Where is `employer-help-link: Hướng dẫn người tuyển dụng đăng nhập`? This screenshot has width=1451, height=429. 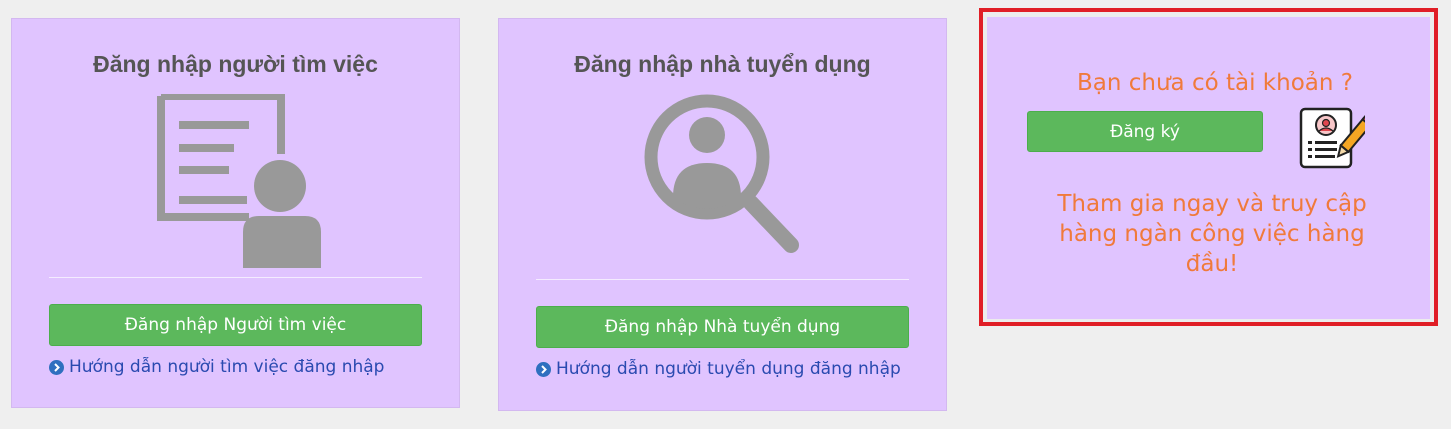
employer-help-link: Hướng dẫn người tuyển dụng đăng nhập is located at coordinates (718, 369).